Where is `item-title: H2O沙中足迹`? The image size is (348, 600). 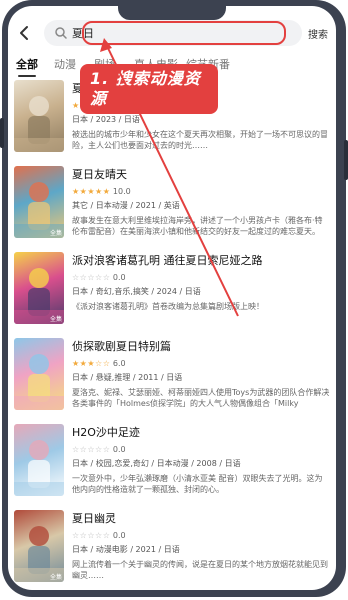 item-title: H2O沙中足迹 is located at coordinates (201, 432).